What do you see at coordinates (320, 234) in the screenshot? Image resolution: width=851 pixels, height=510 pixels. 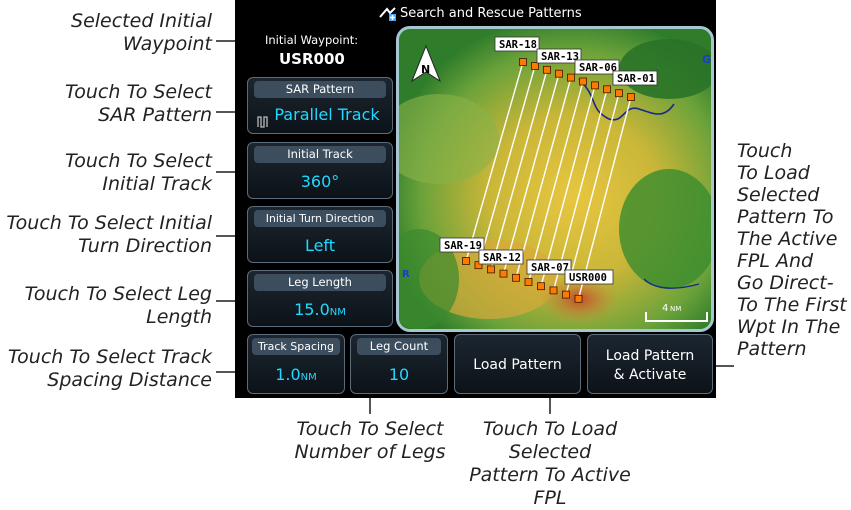 I see `turn-direction-button: Initial Turn Direction Left` at bounding box center [320, 234].